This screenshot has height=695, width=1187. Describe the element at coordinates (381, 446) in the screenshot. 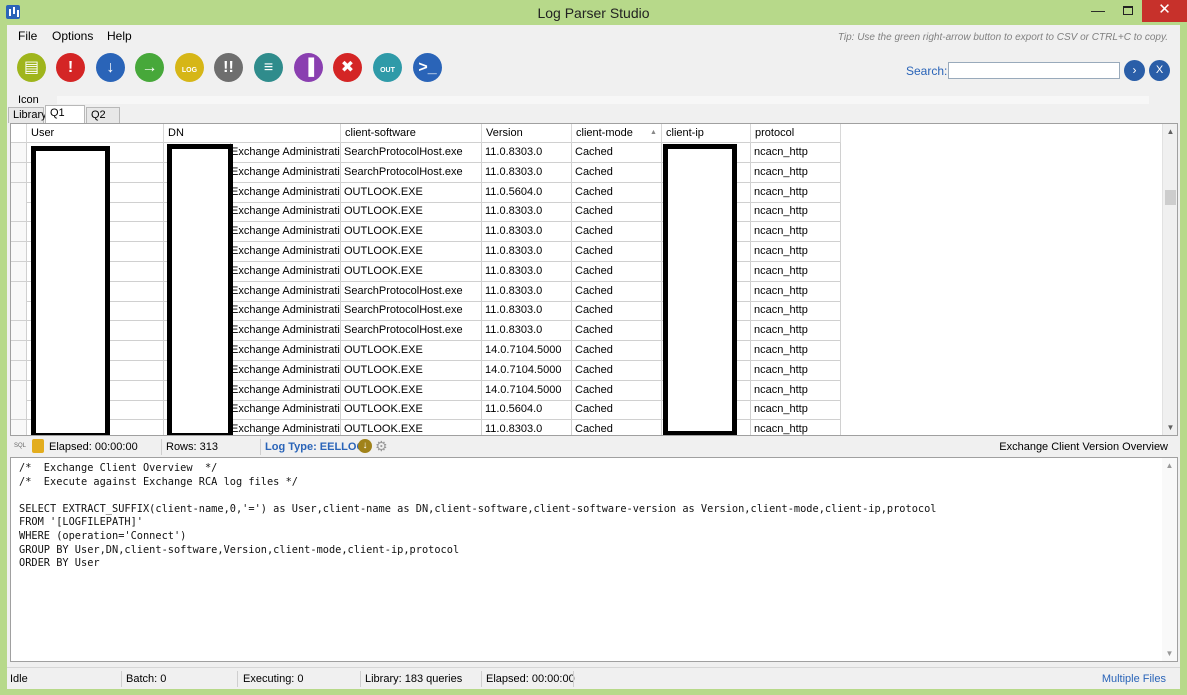

I see `gear-icon: ⚙` at that location.